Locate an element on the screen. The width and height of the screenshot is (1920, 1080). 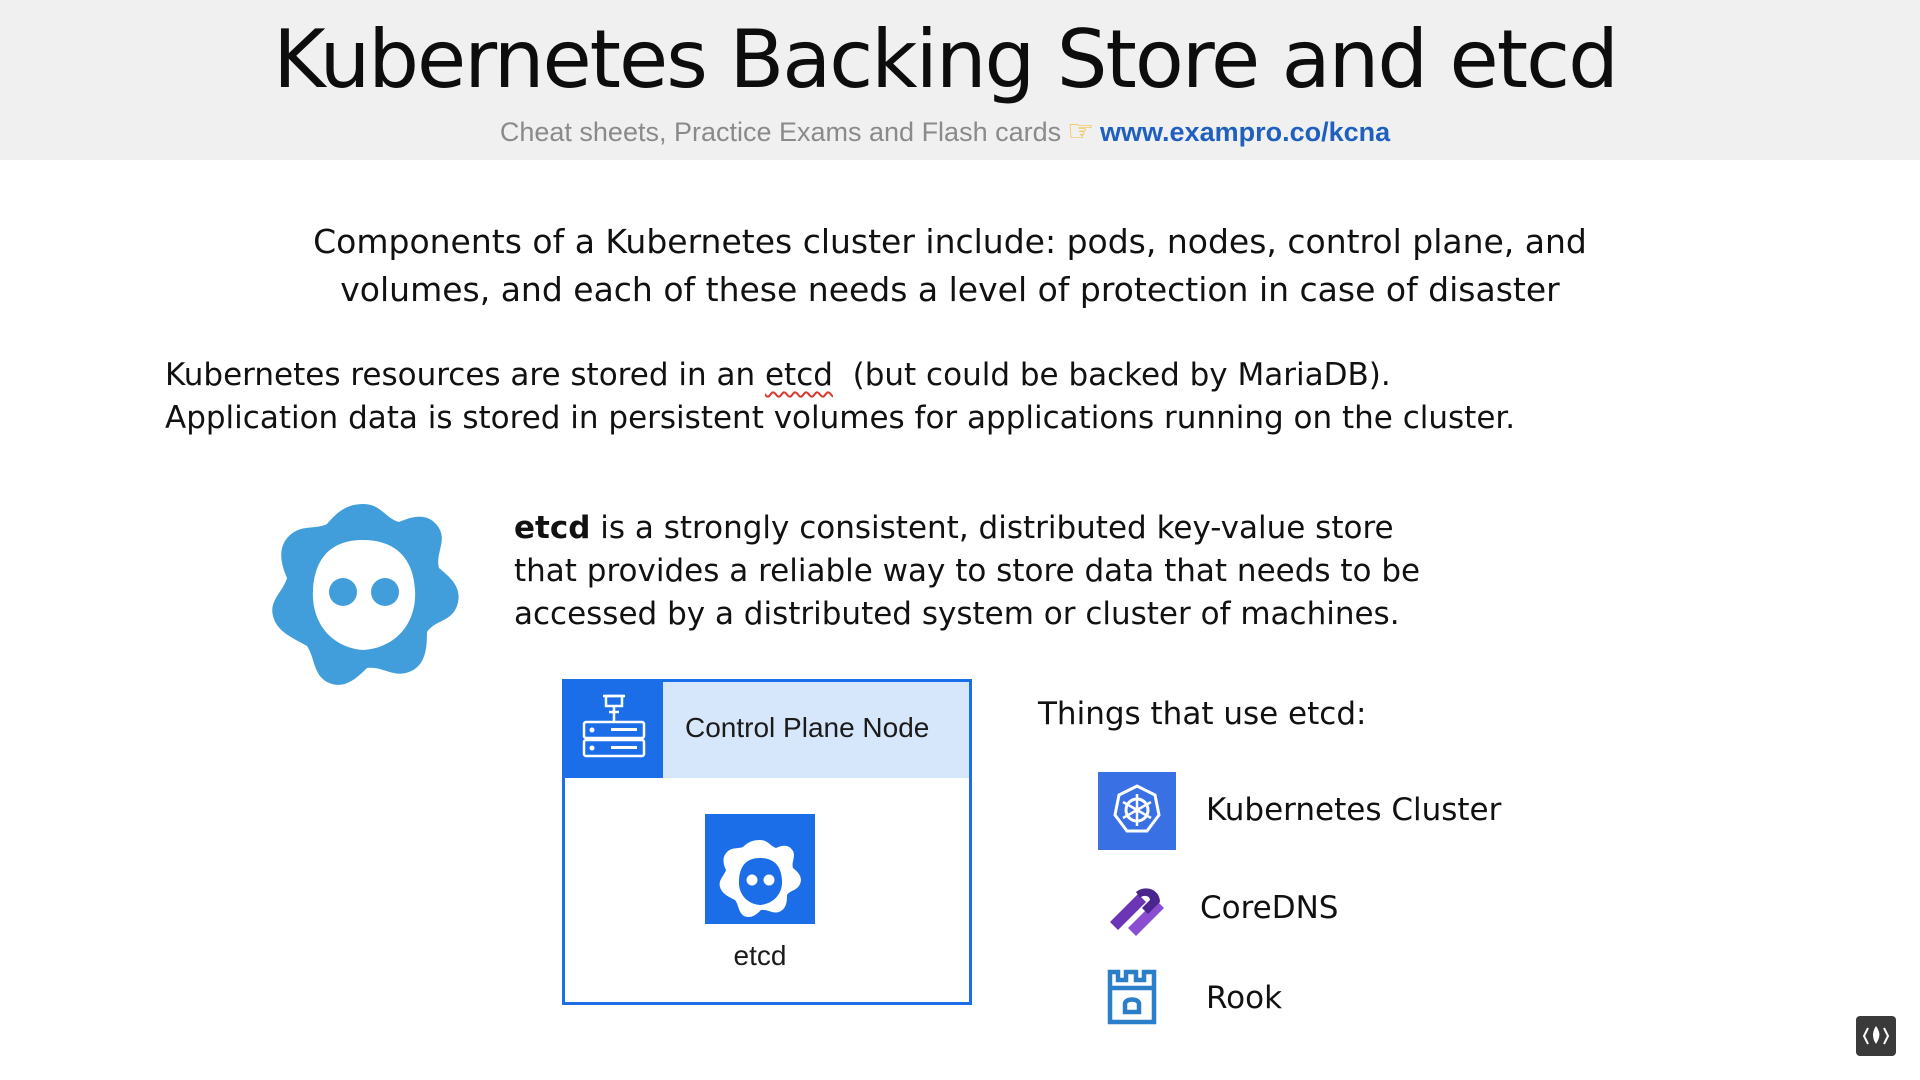
flame-logo-icon is located at coordinates (1876, 1035).